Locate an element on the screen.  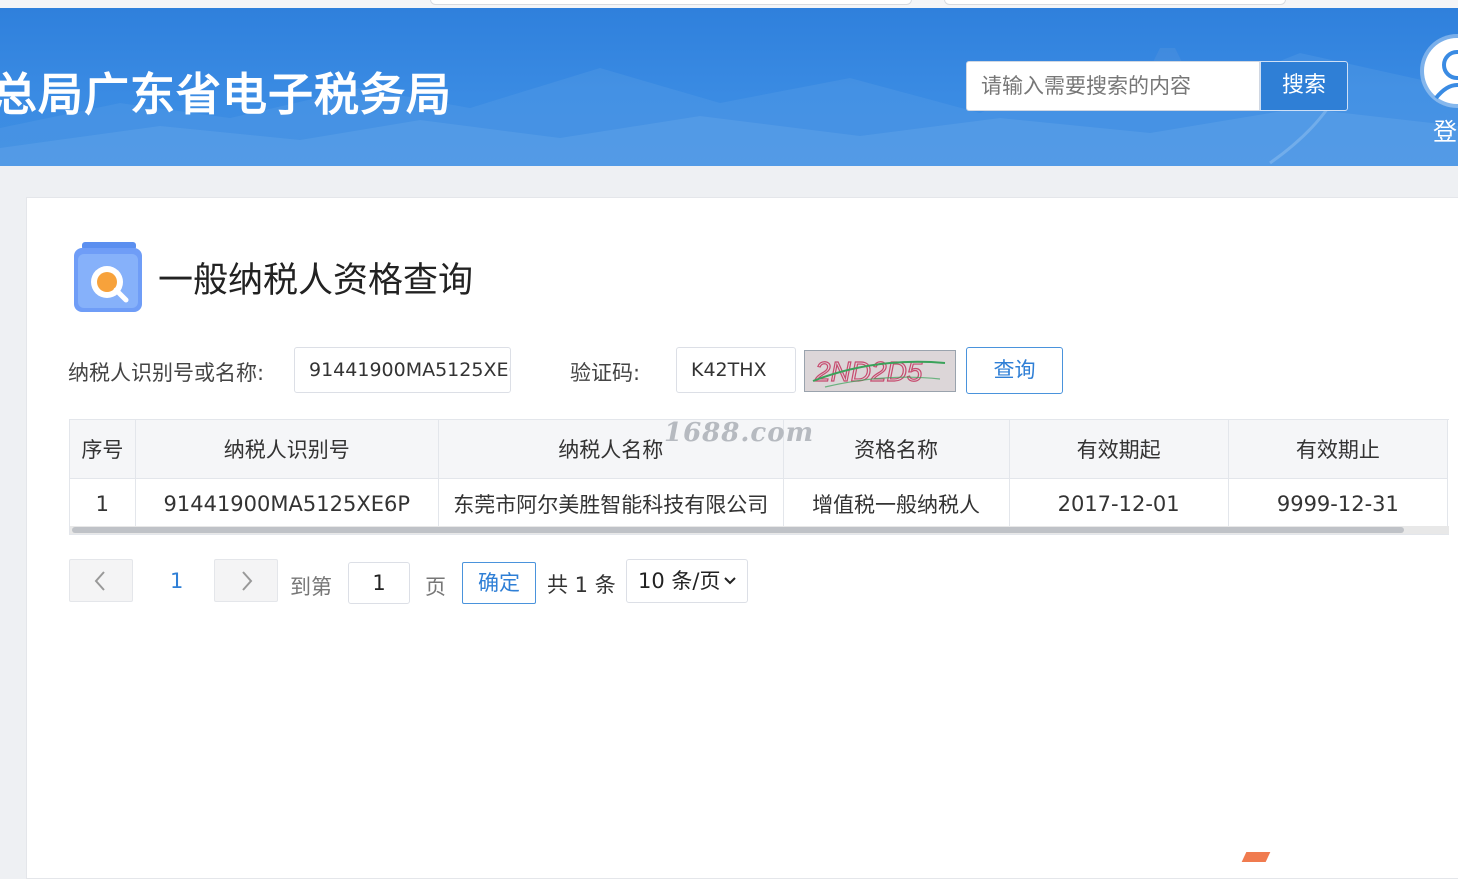
captcha-image: 2ND2D5 is located at coordinates (880, 371).